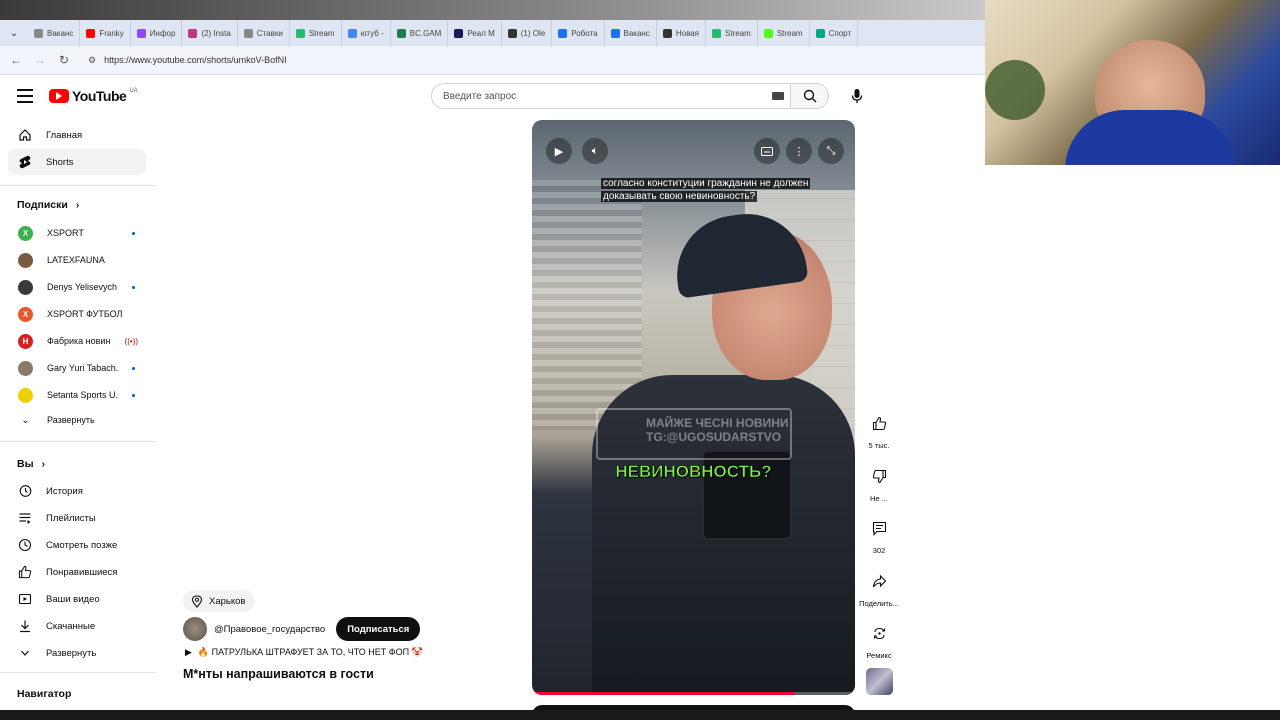  I want to click on sidebar-item-chevron-down: Развернуть, so click(77, 653).